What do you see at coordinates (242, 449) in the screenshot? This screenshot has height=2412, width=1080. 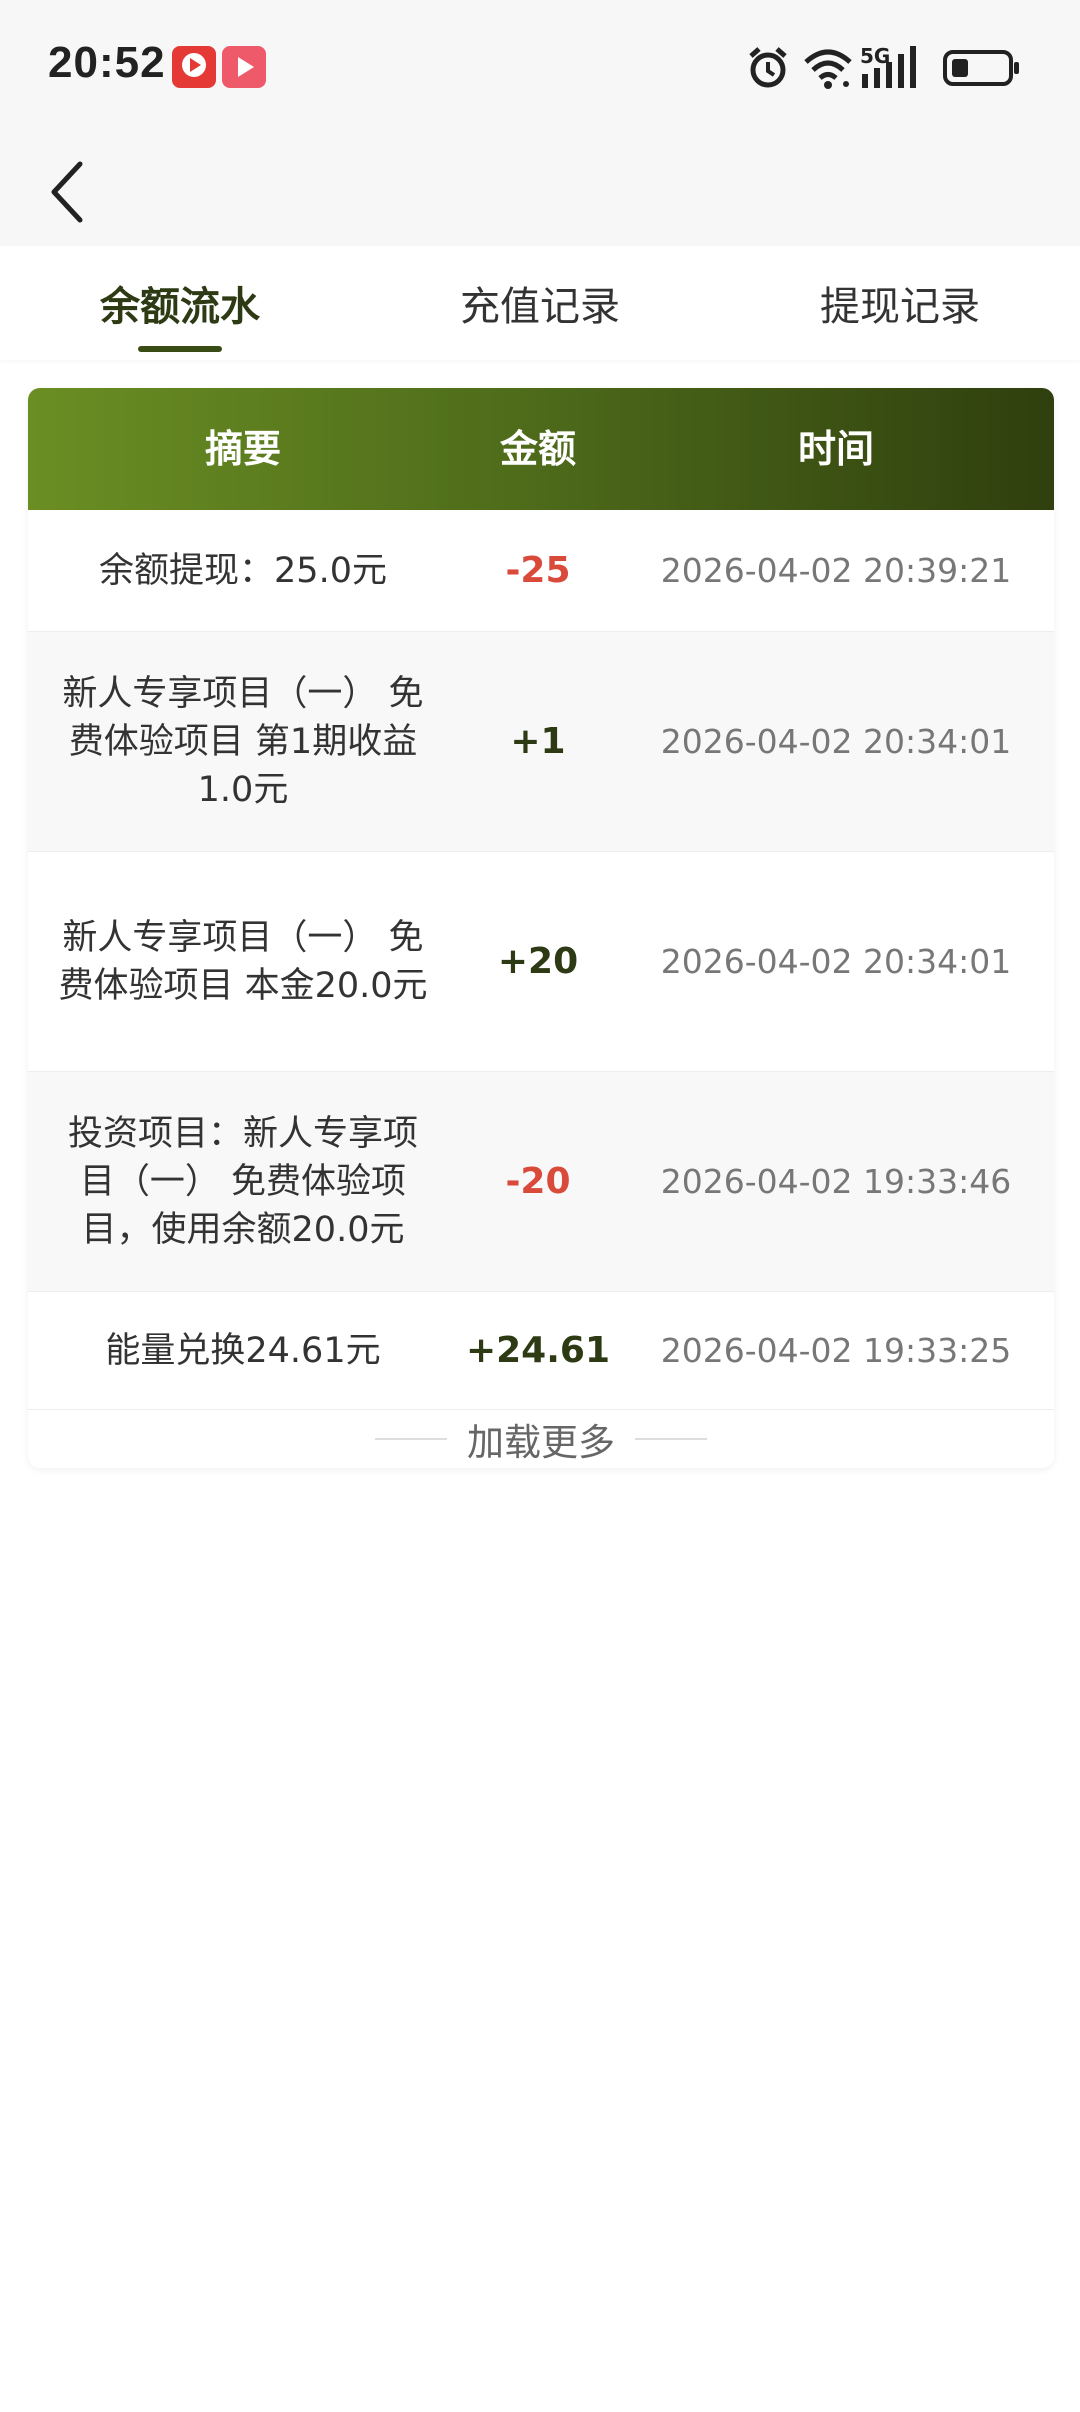 I see `header-summary: 摘要` at bounding box center [242, 449].